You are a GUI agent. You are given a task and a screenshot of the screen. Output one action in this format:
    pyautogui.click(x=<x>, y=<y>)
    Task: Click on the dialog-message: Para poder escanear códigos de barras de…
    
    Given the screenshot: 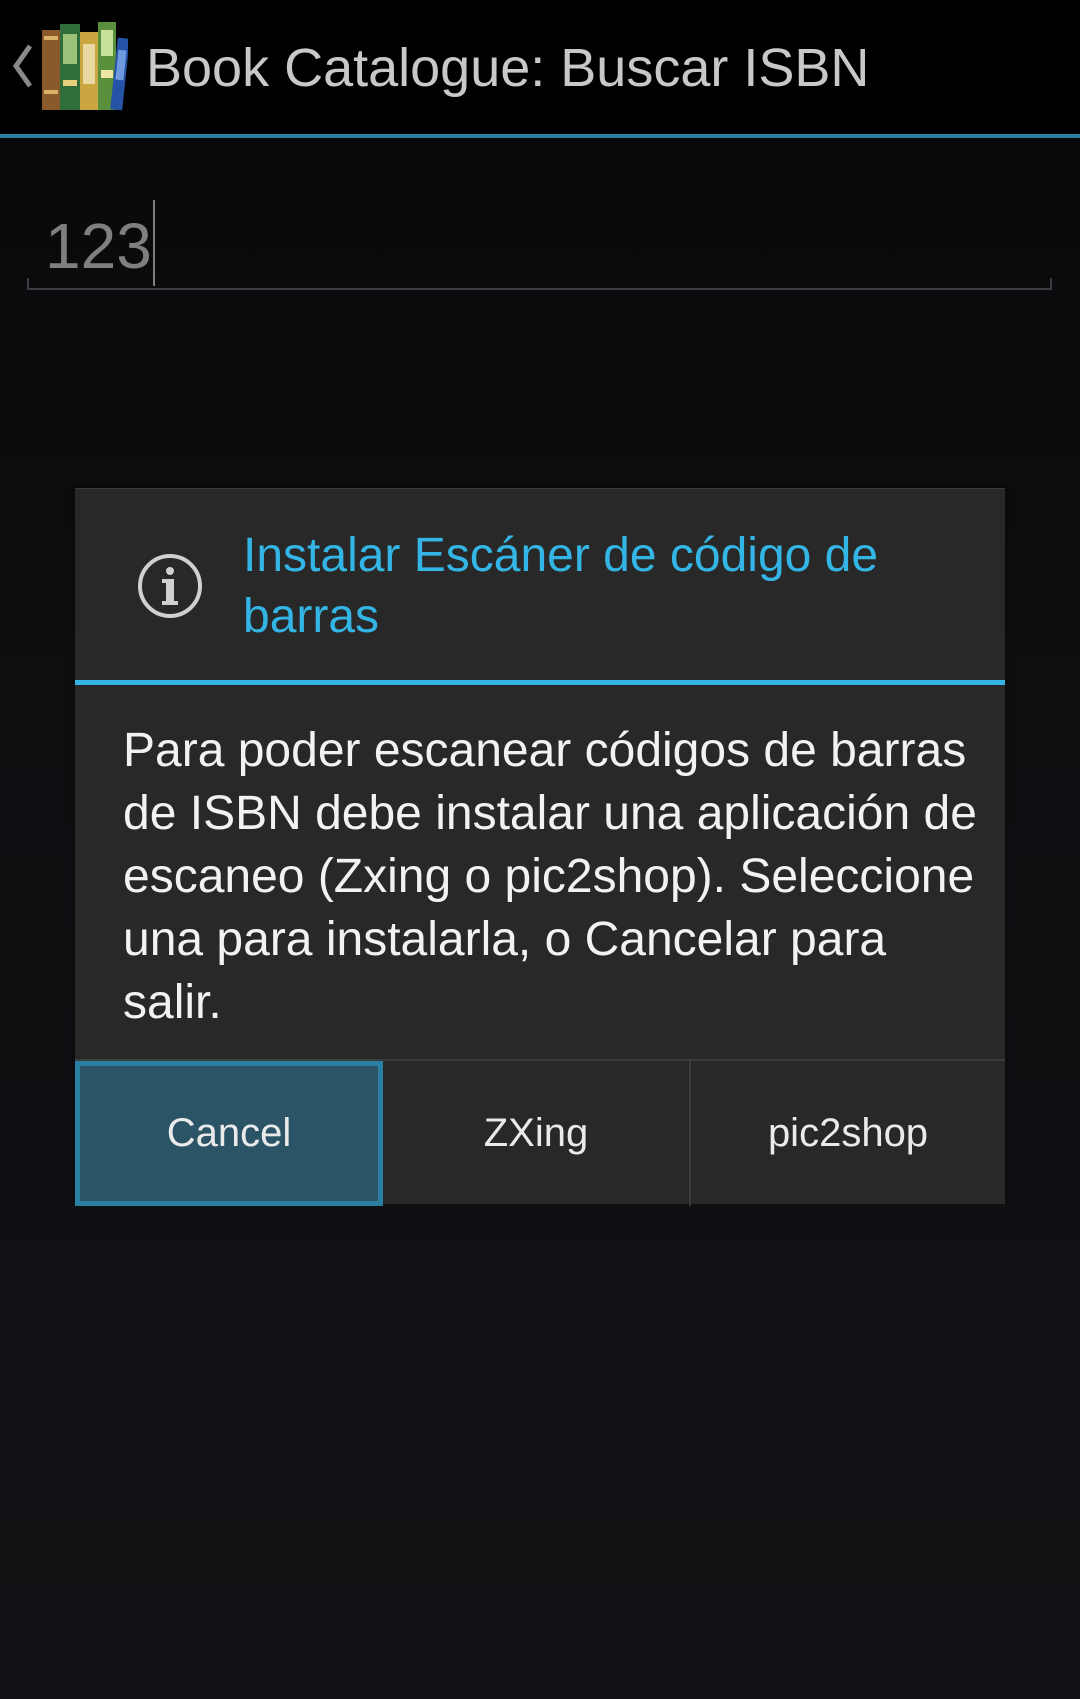 What is the action you would take?
    pyautogui.click(x=550, y=876)
    